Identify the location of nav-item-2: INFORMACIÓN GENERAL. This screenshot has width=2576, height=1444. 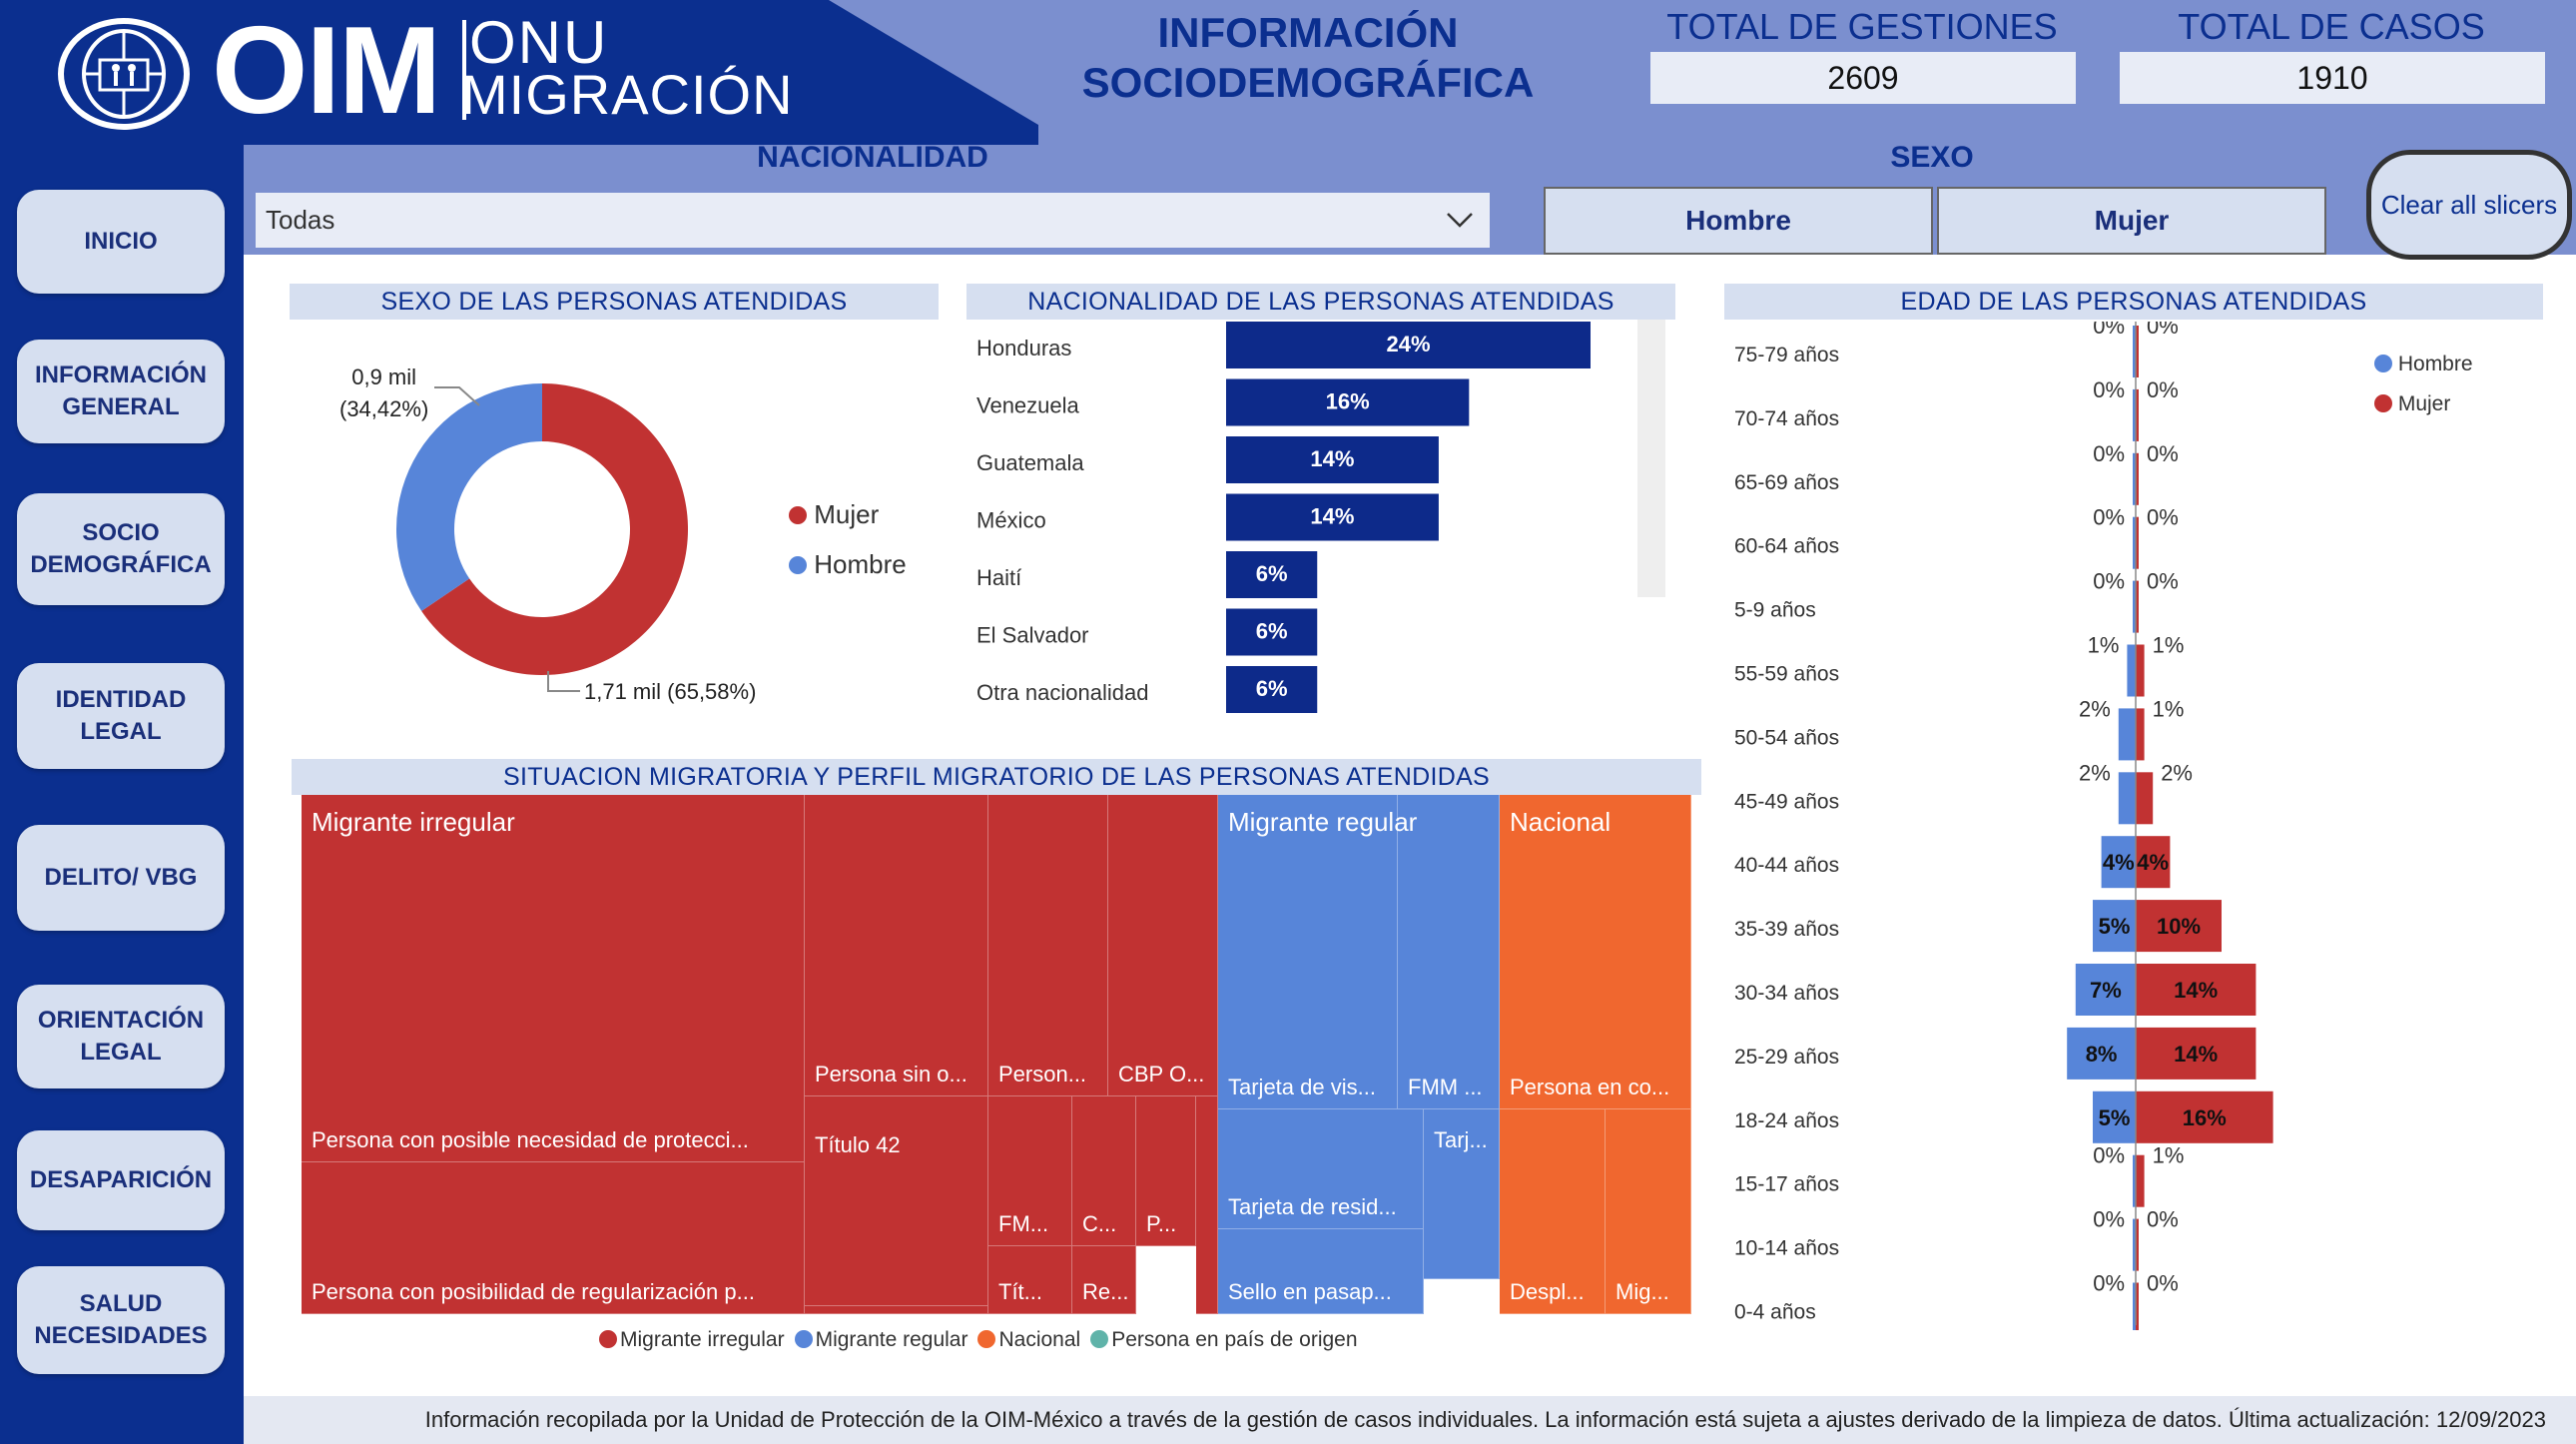
(121, 391).